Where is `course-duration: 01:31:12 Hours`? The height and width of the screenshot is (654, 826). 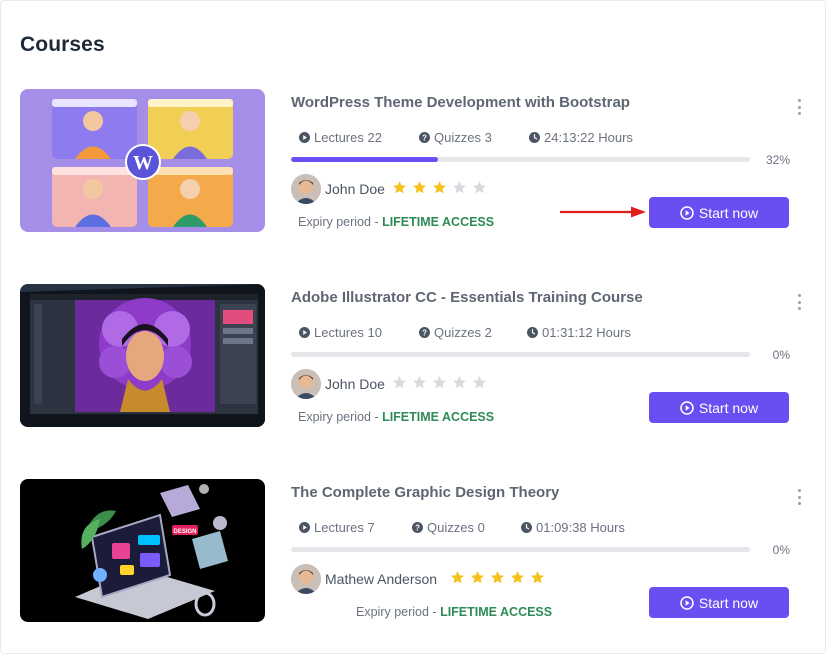 course-duration: 01:31:12 Hours is located at coordinates (579, 332).